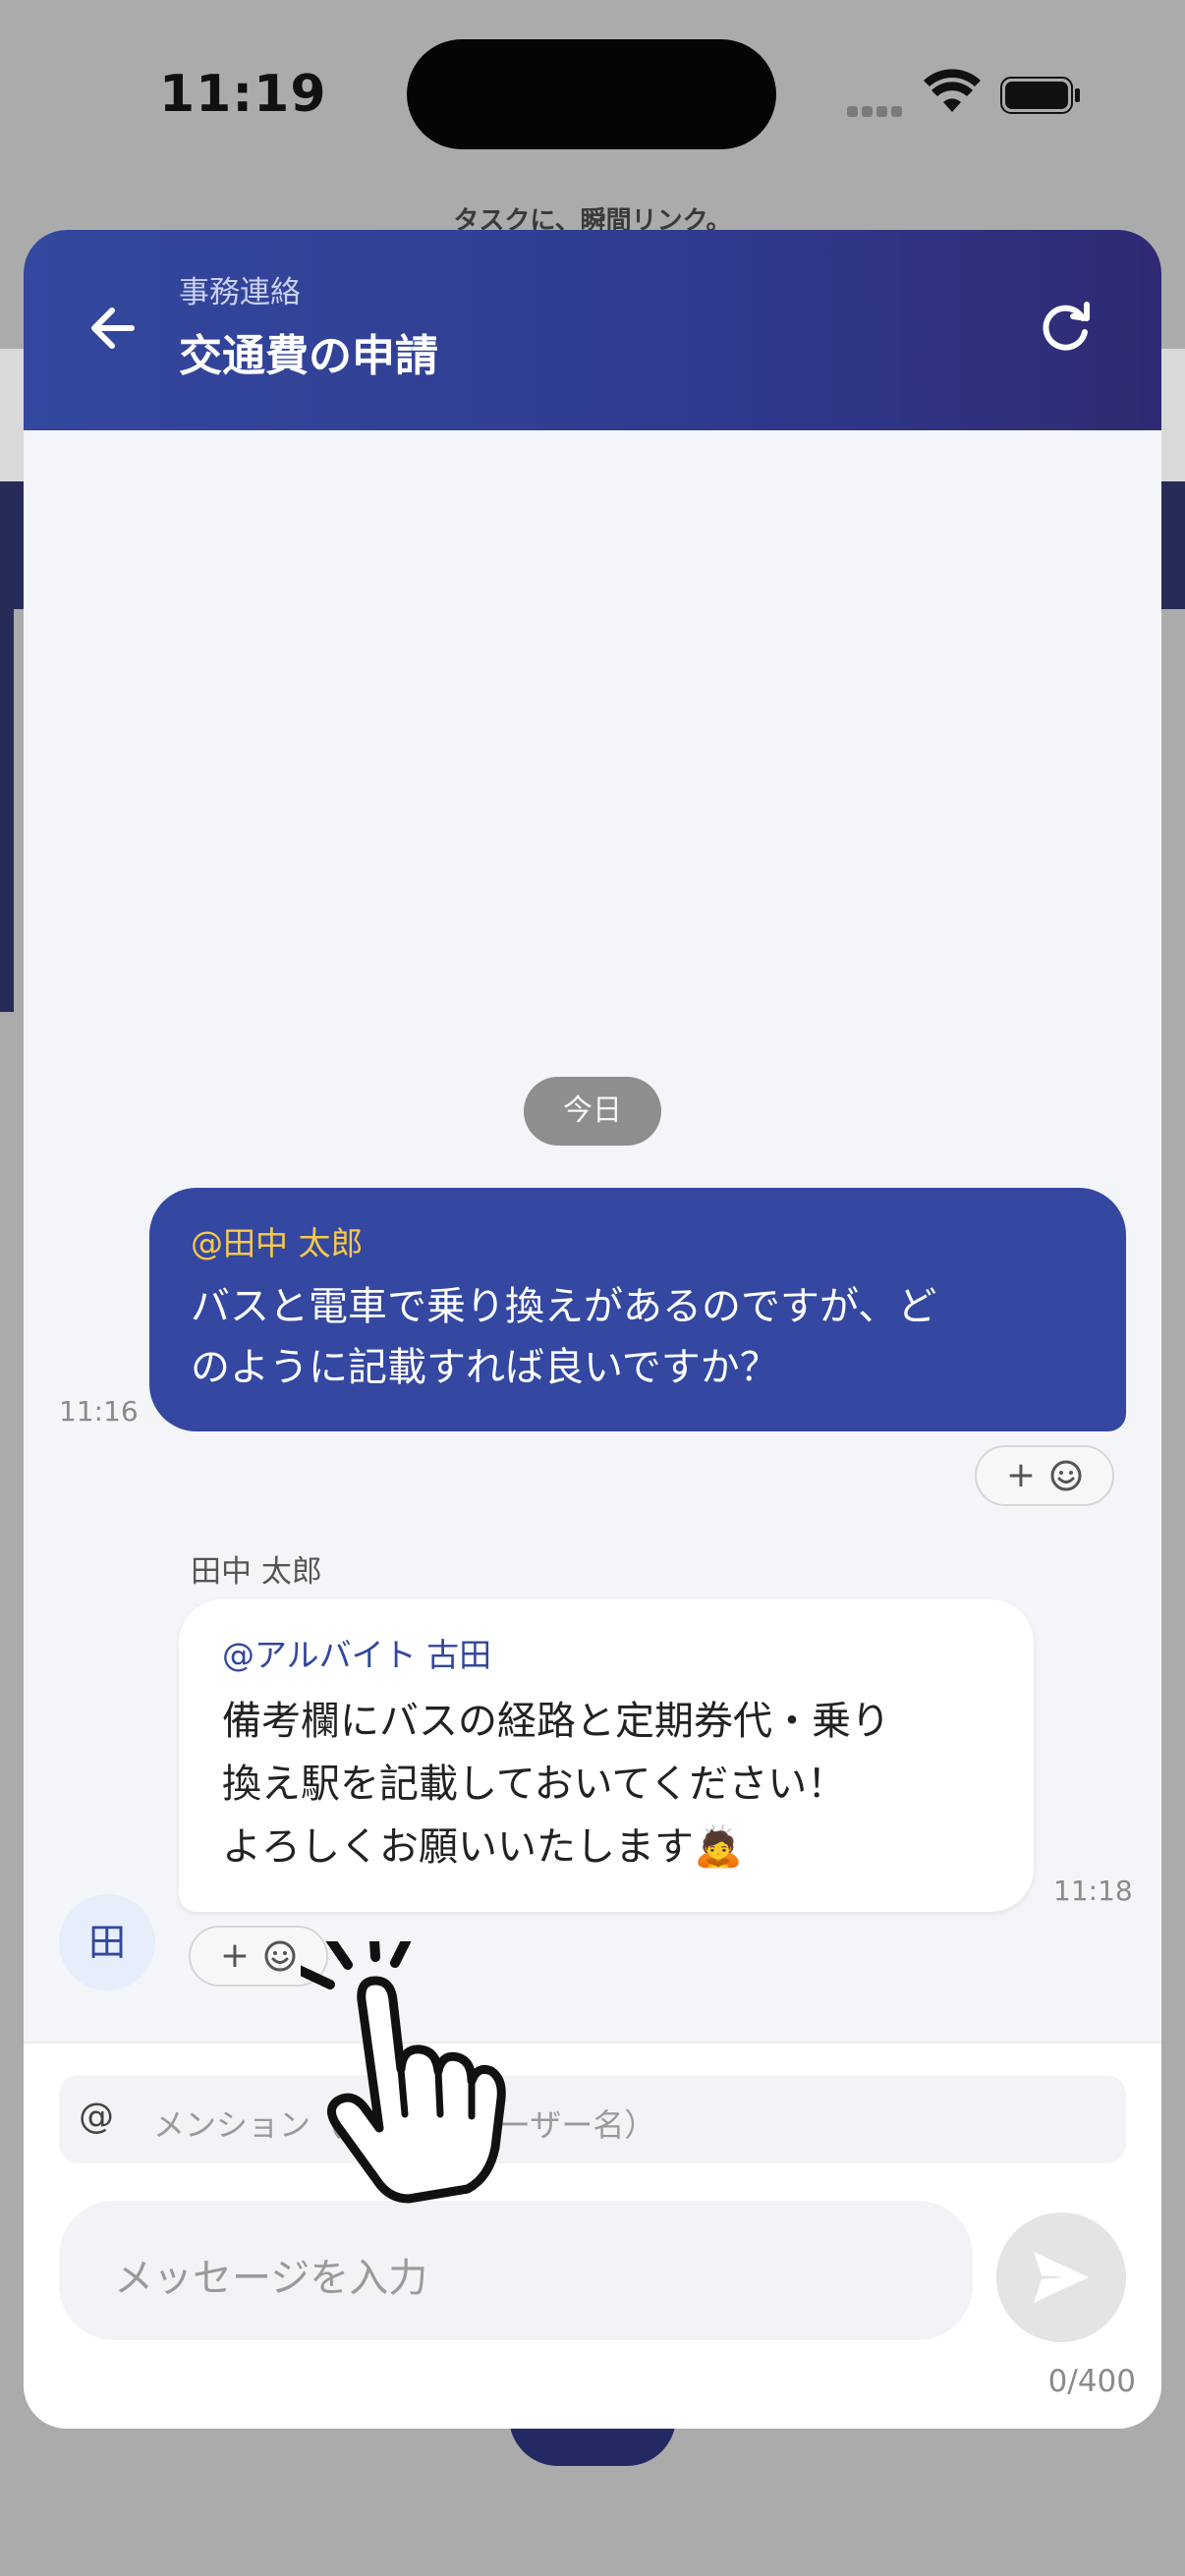  What do you see at coordinates (271, 2278) in the screenshot?
I see `message-placeholder: メッセージを入力` at bounding box center [271, 2278].